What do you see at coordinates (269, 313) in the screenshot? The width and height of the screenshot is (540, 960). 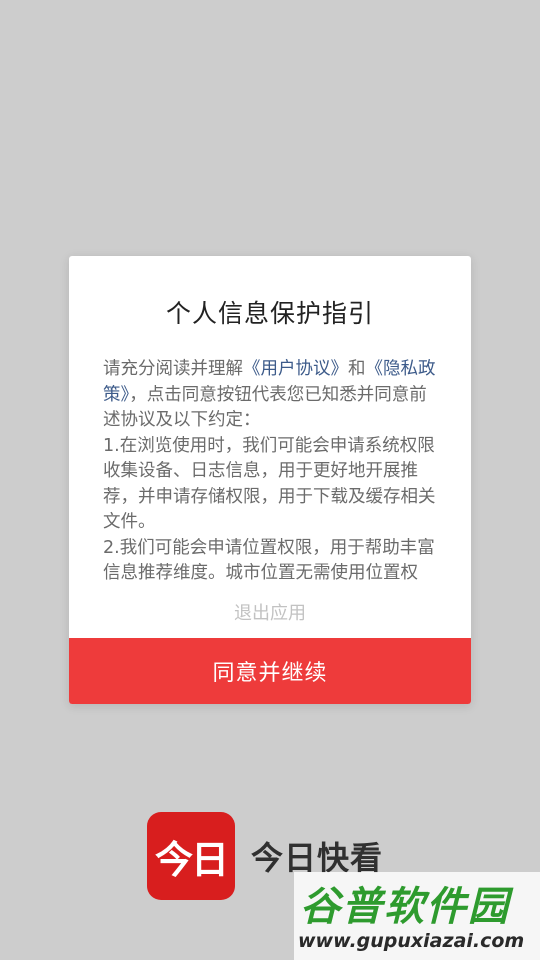 I see `dialog-title: 个人信息保护指引` at bounding box center [269, 313].